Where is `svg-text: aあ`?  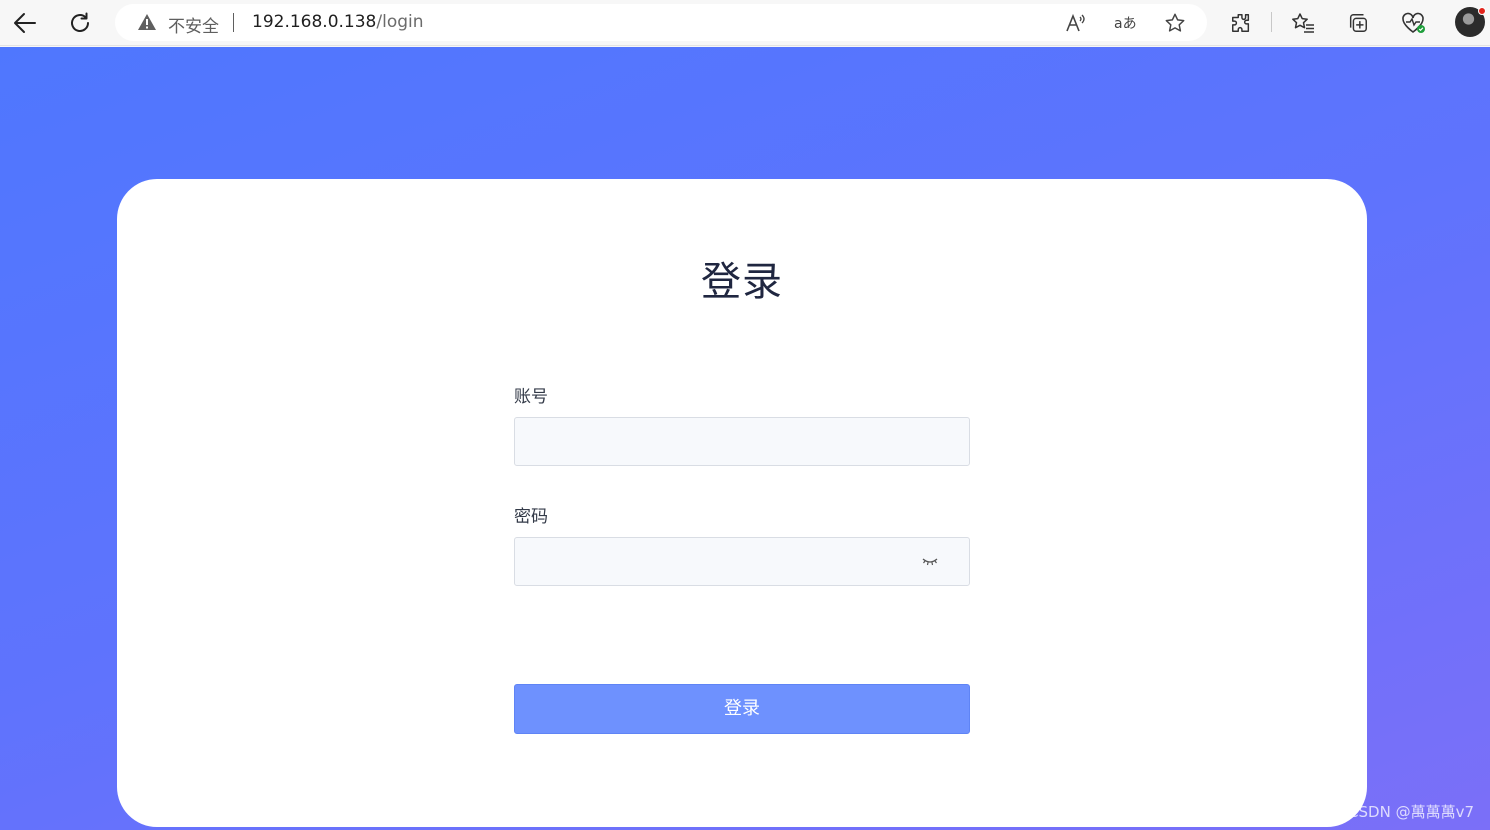
svg-text: aあ is located at coordinates (1125, 24).